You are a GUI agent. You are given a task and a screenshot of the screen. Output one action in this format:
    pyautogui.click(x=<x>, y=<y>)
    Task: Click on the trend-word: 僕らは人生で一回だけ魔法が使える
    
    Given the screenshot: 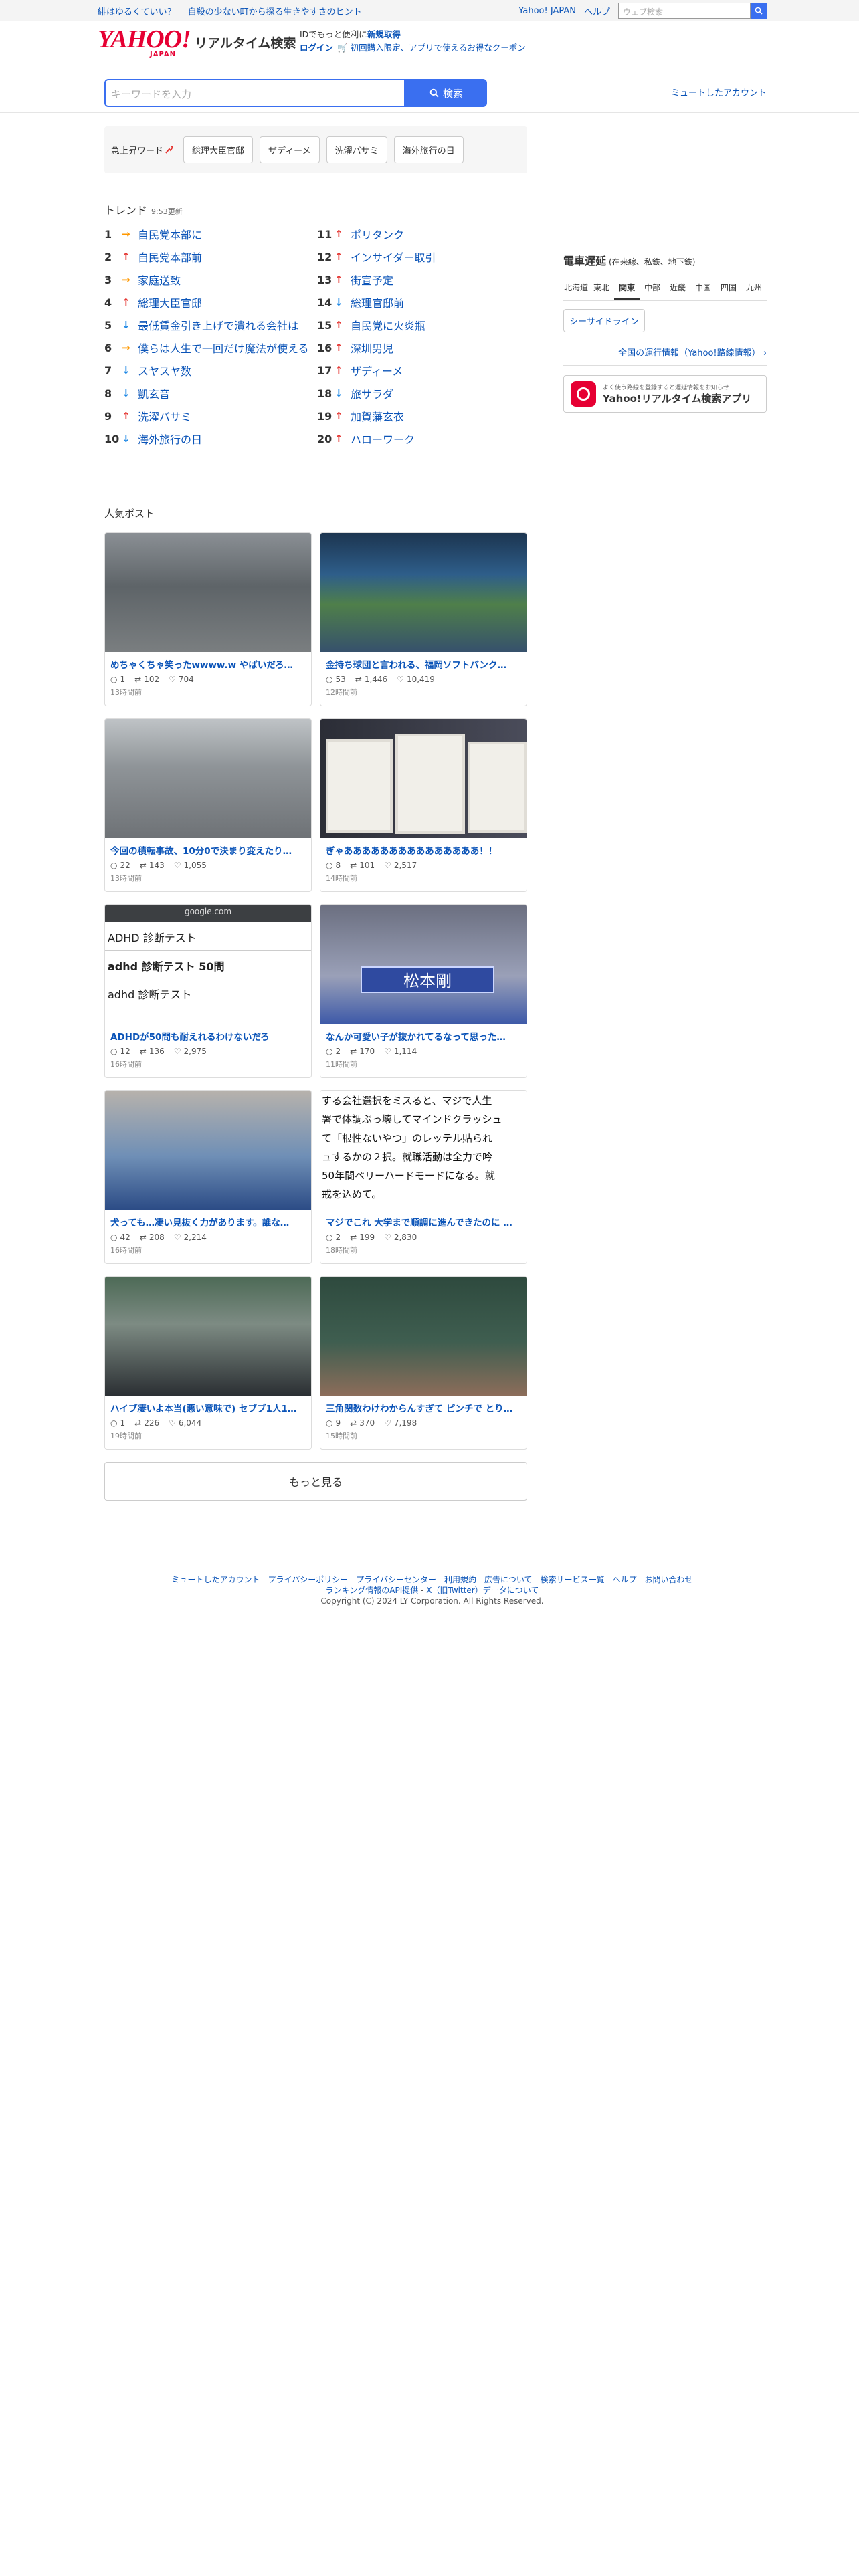 What is the action you would take?
    pyautogui.click(x=223, y=348)
    